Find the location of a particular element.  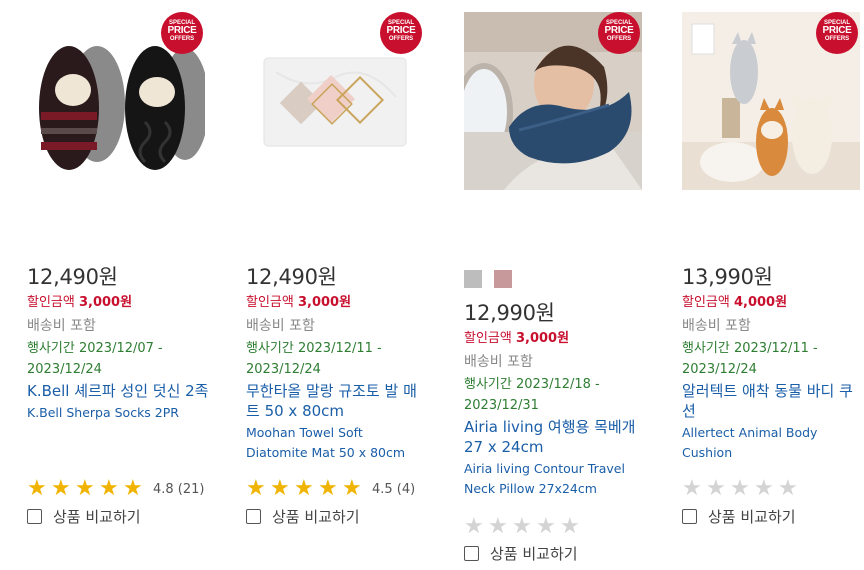

product-image-slippers: SPECIAL PRICE OFFERS is located at coordinates (116, 101).